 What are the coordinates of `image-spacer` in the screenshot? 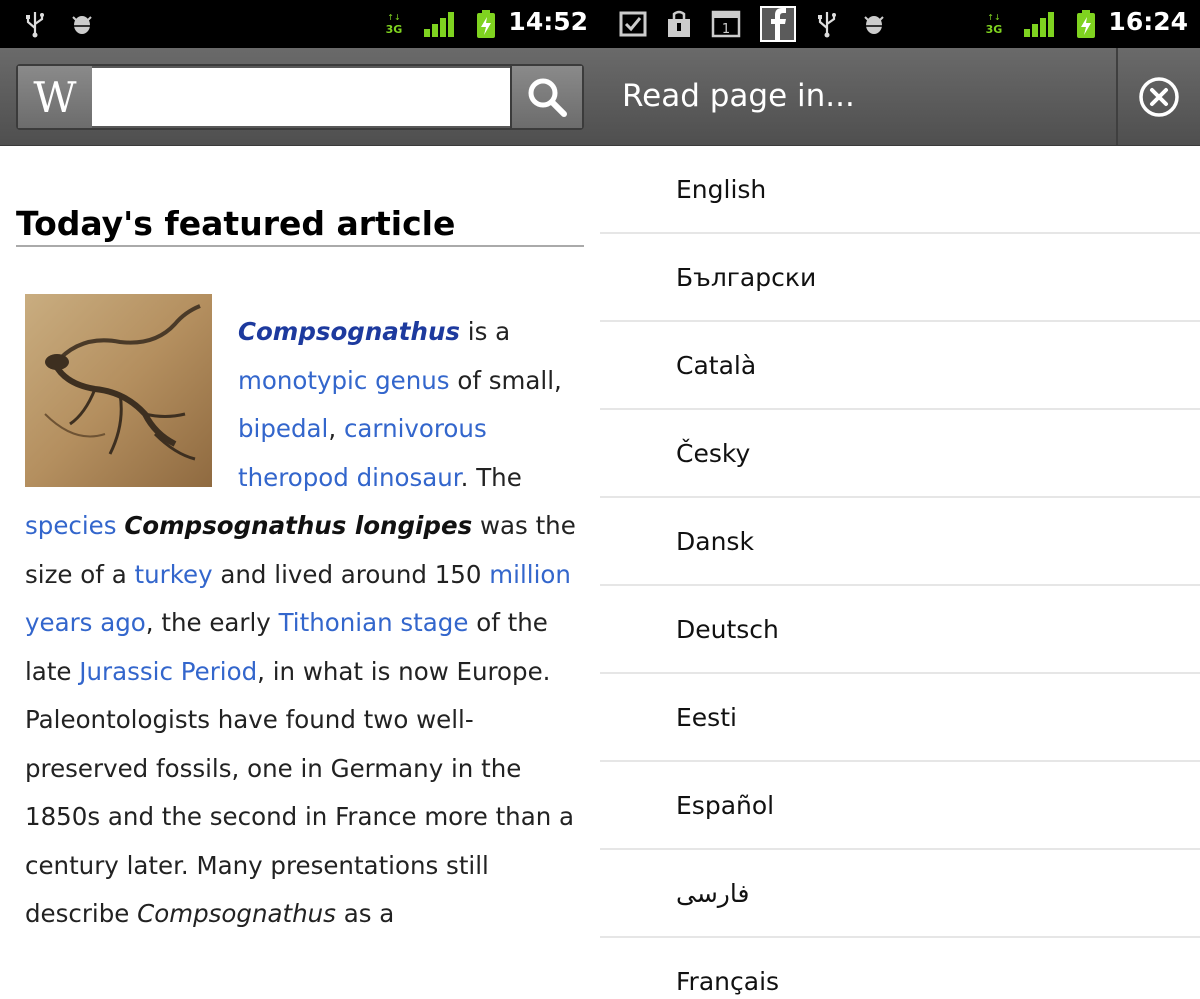 It's located at (131, 403).